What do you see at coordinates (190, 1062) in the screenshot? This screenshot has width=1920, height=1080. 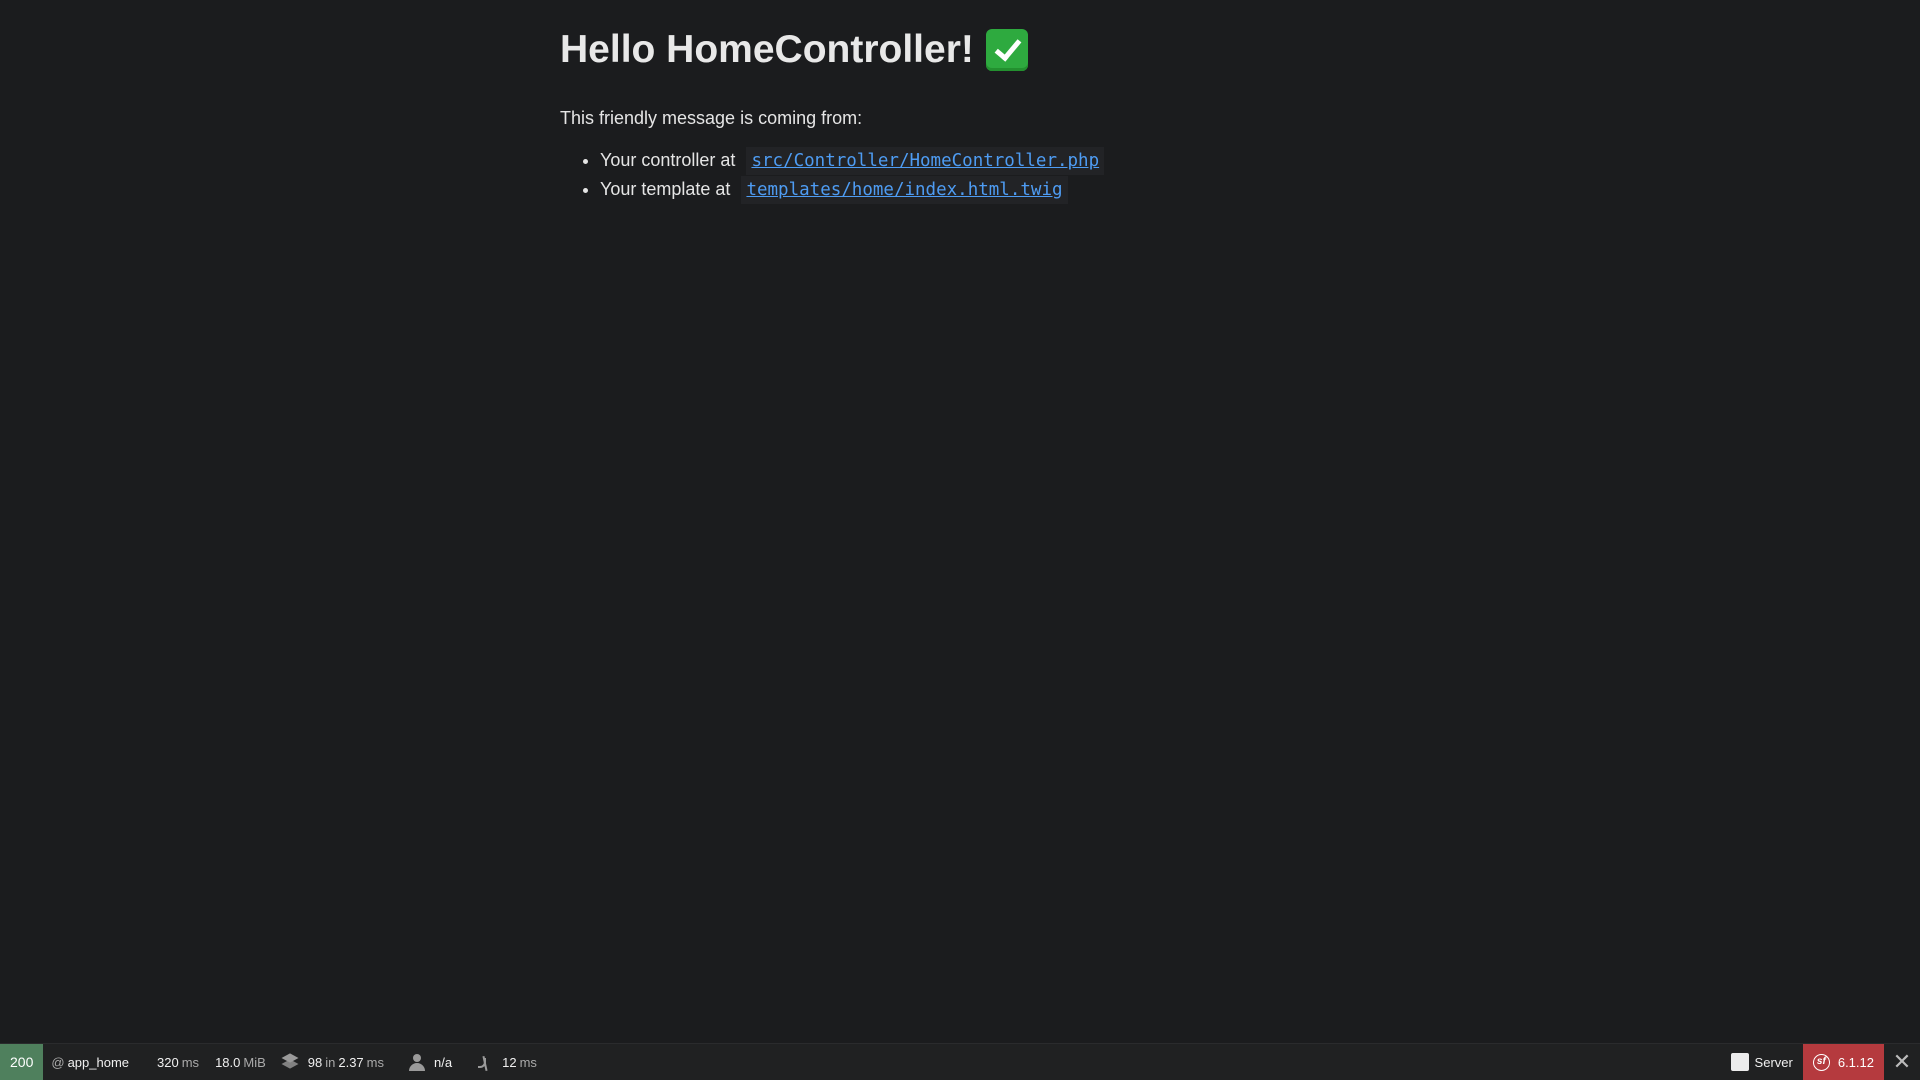 I see `time-unit: ms` at bounding box center [190, 1062].